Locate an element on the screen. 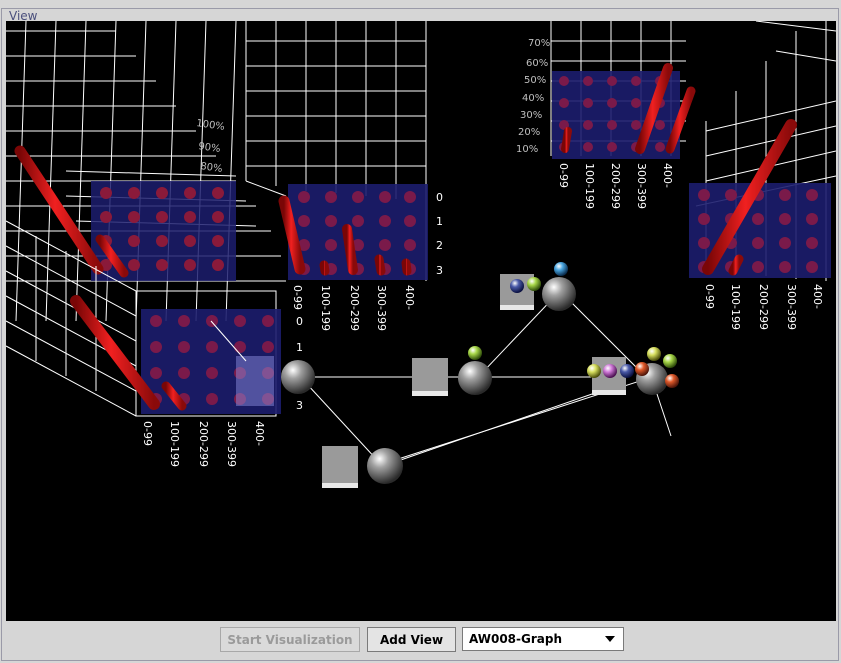 The width and height of the screenshot is (841, 663). grid-c-y-labels: 0 1 2 3 is located at coordinates (439, 234).